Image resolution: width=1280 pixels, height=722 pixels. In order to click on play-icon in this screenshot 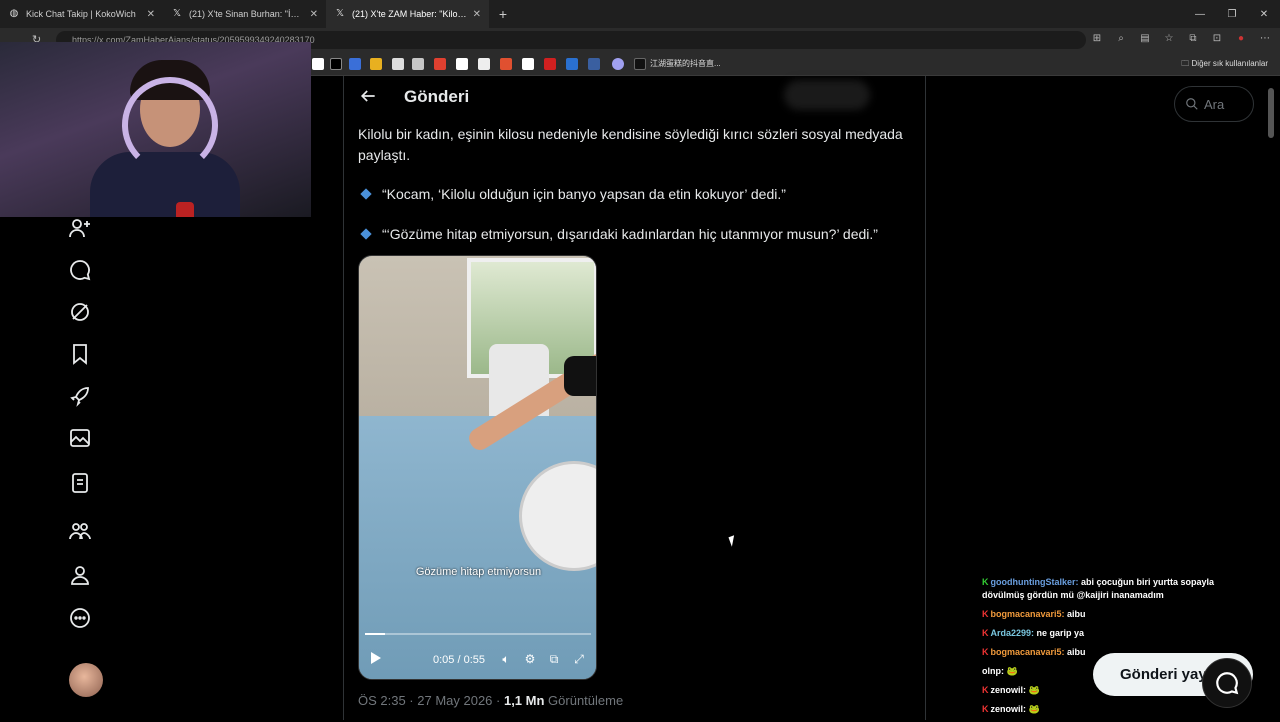, I will do `click(376, 658)`.